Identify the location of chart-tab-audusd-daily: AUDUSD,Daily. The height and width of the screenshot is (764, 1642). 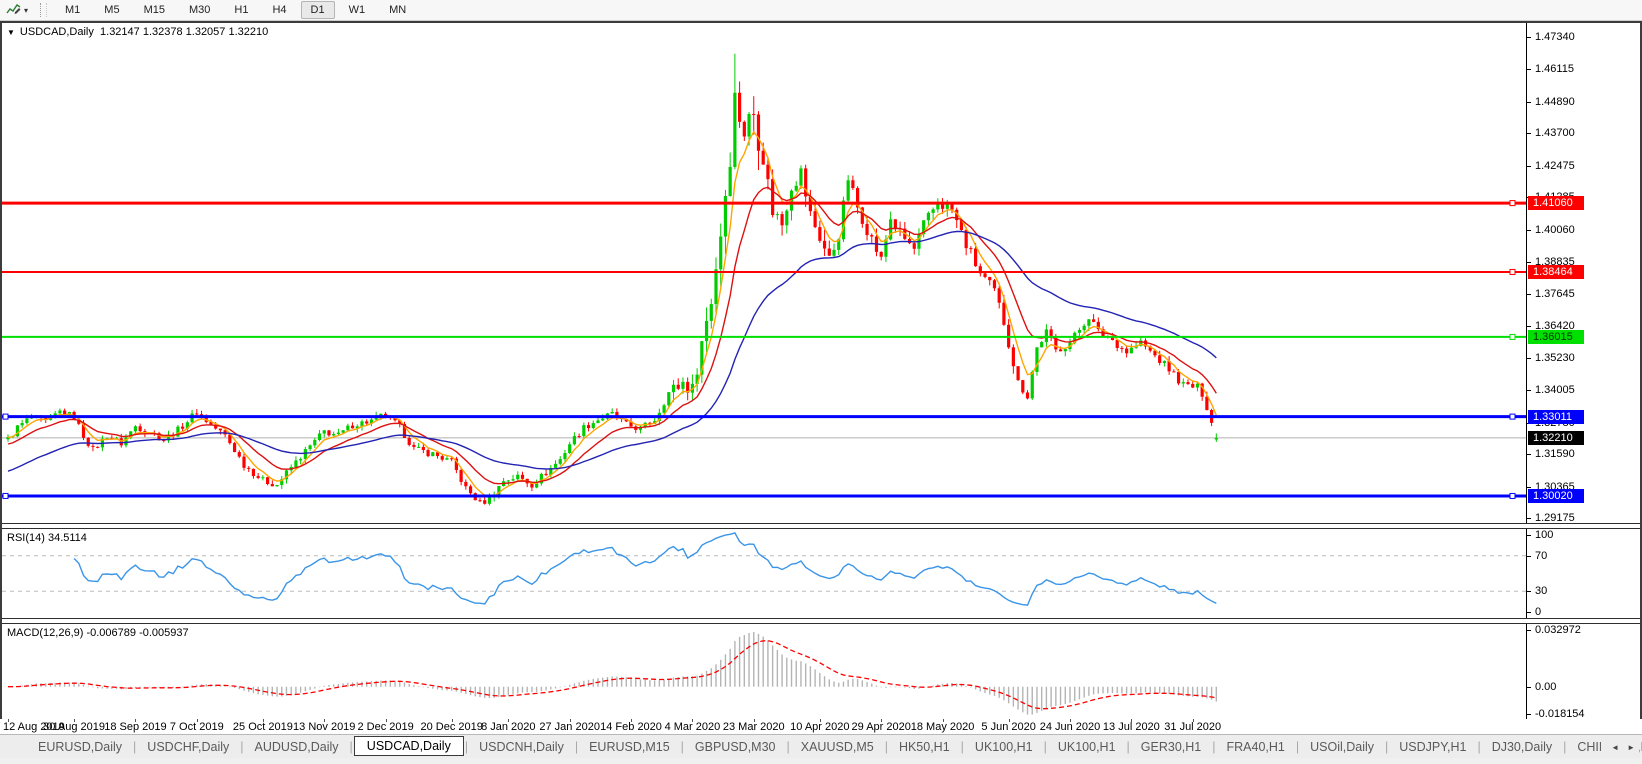
(297, 747).